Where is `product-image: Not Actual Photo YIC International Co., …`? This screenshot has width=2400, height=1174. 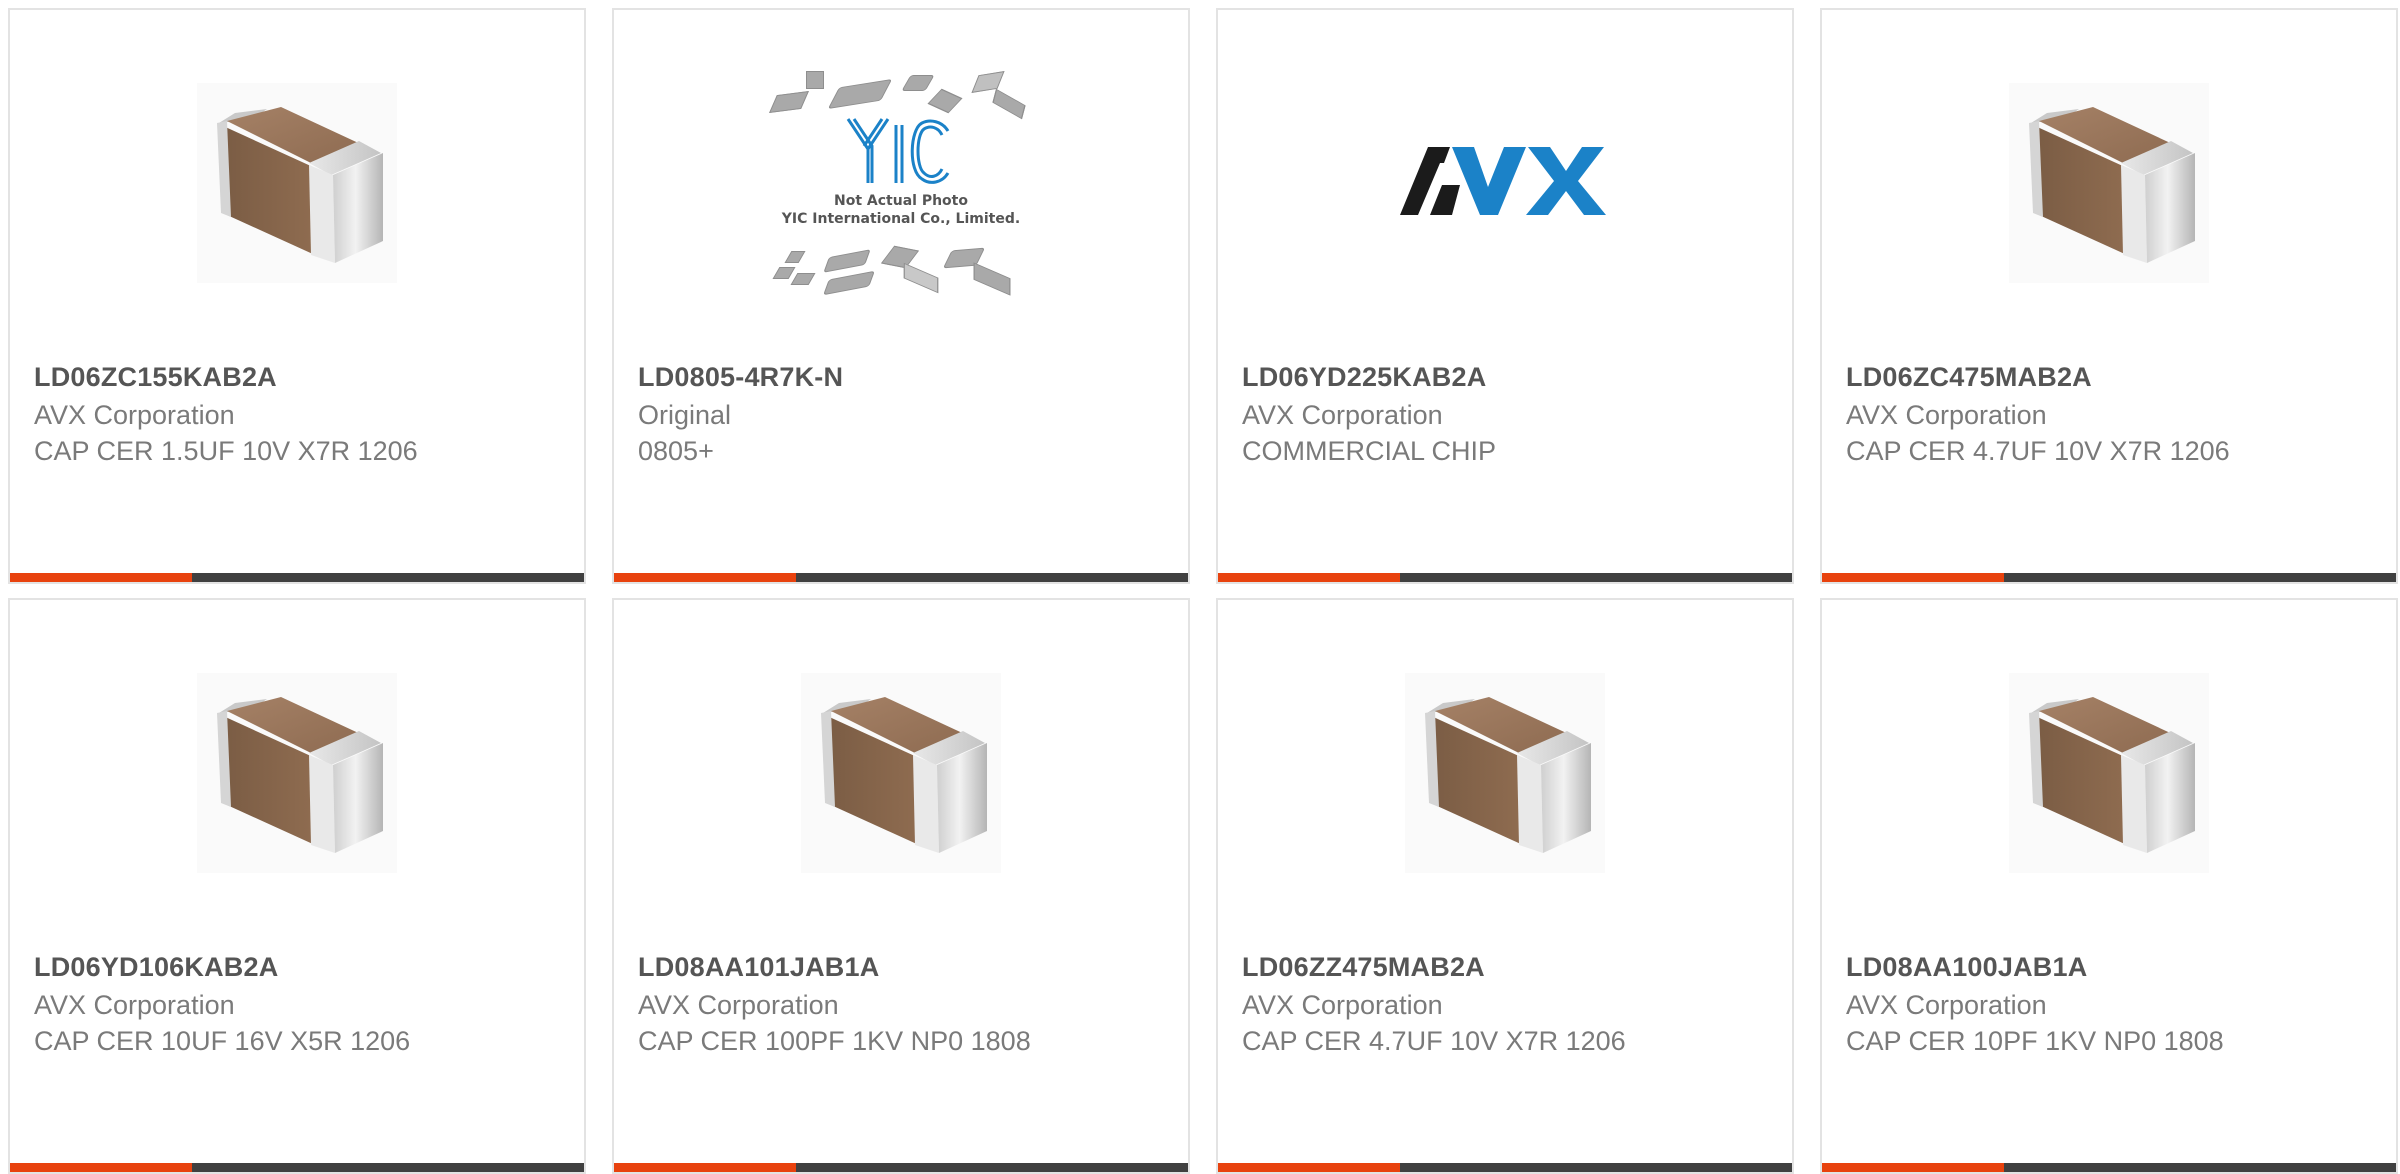 product-image: Not Actual Photo YIC International Co., … is located at coordinates (901, 183).